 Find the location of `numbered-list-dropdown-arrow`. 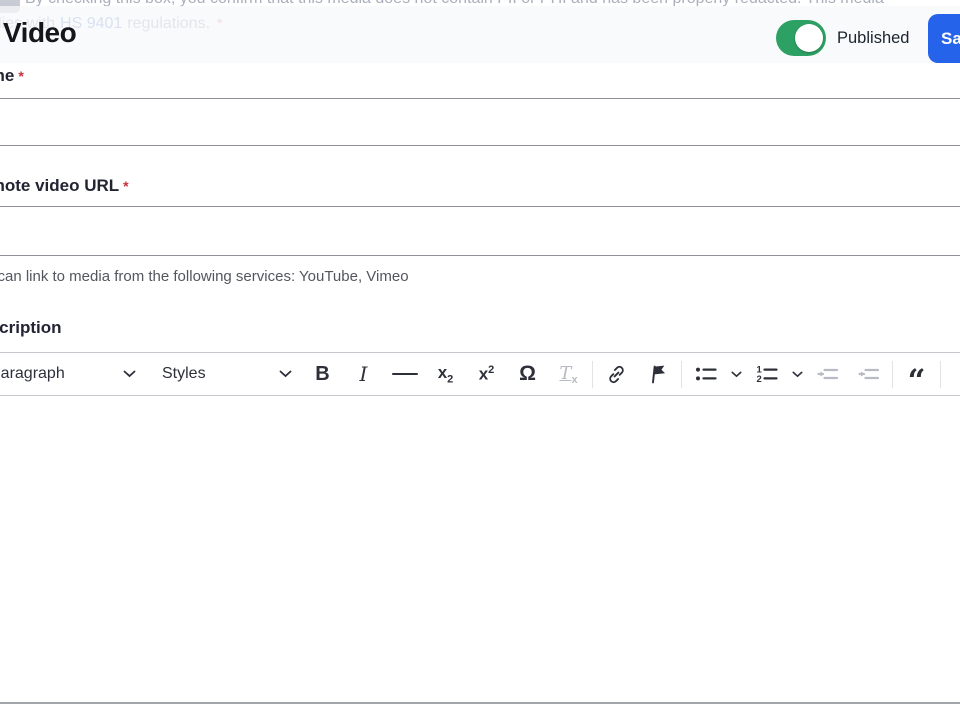

numbered-list-dropdown-arrow is located at coordinates (797, 374).